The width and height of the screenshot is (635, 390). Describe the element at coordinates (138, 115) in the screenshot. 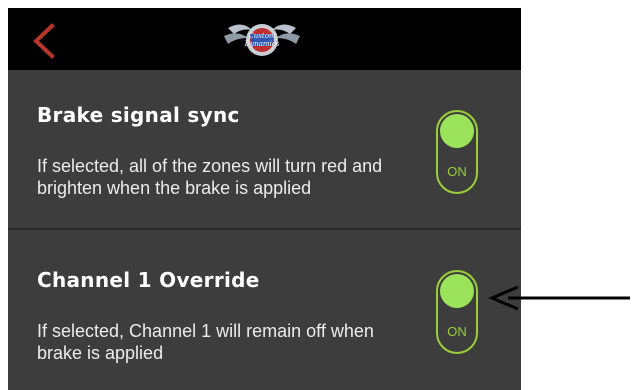

I see `setting-title: Brake signal sync` at that location.